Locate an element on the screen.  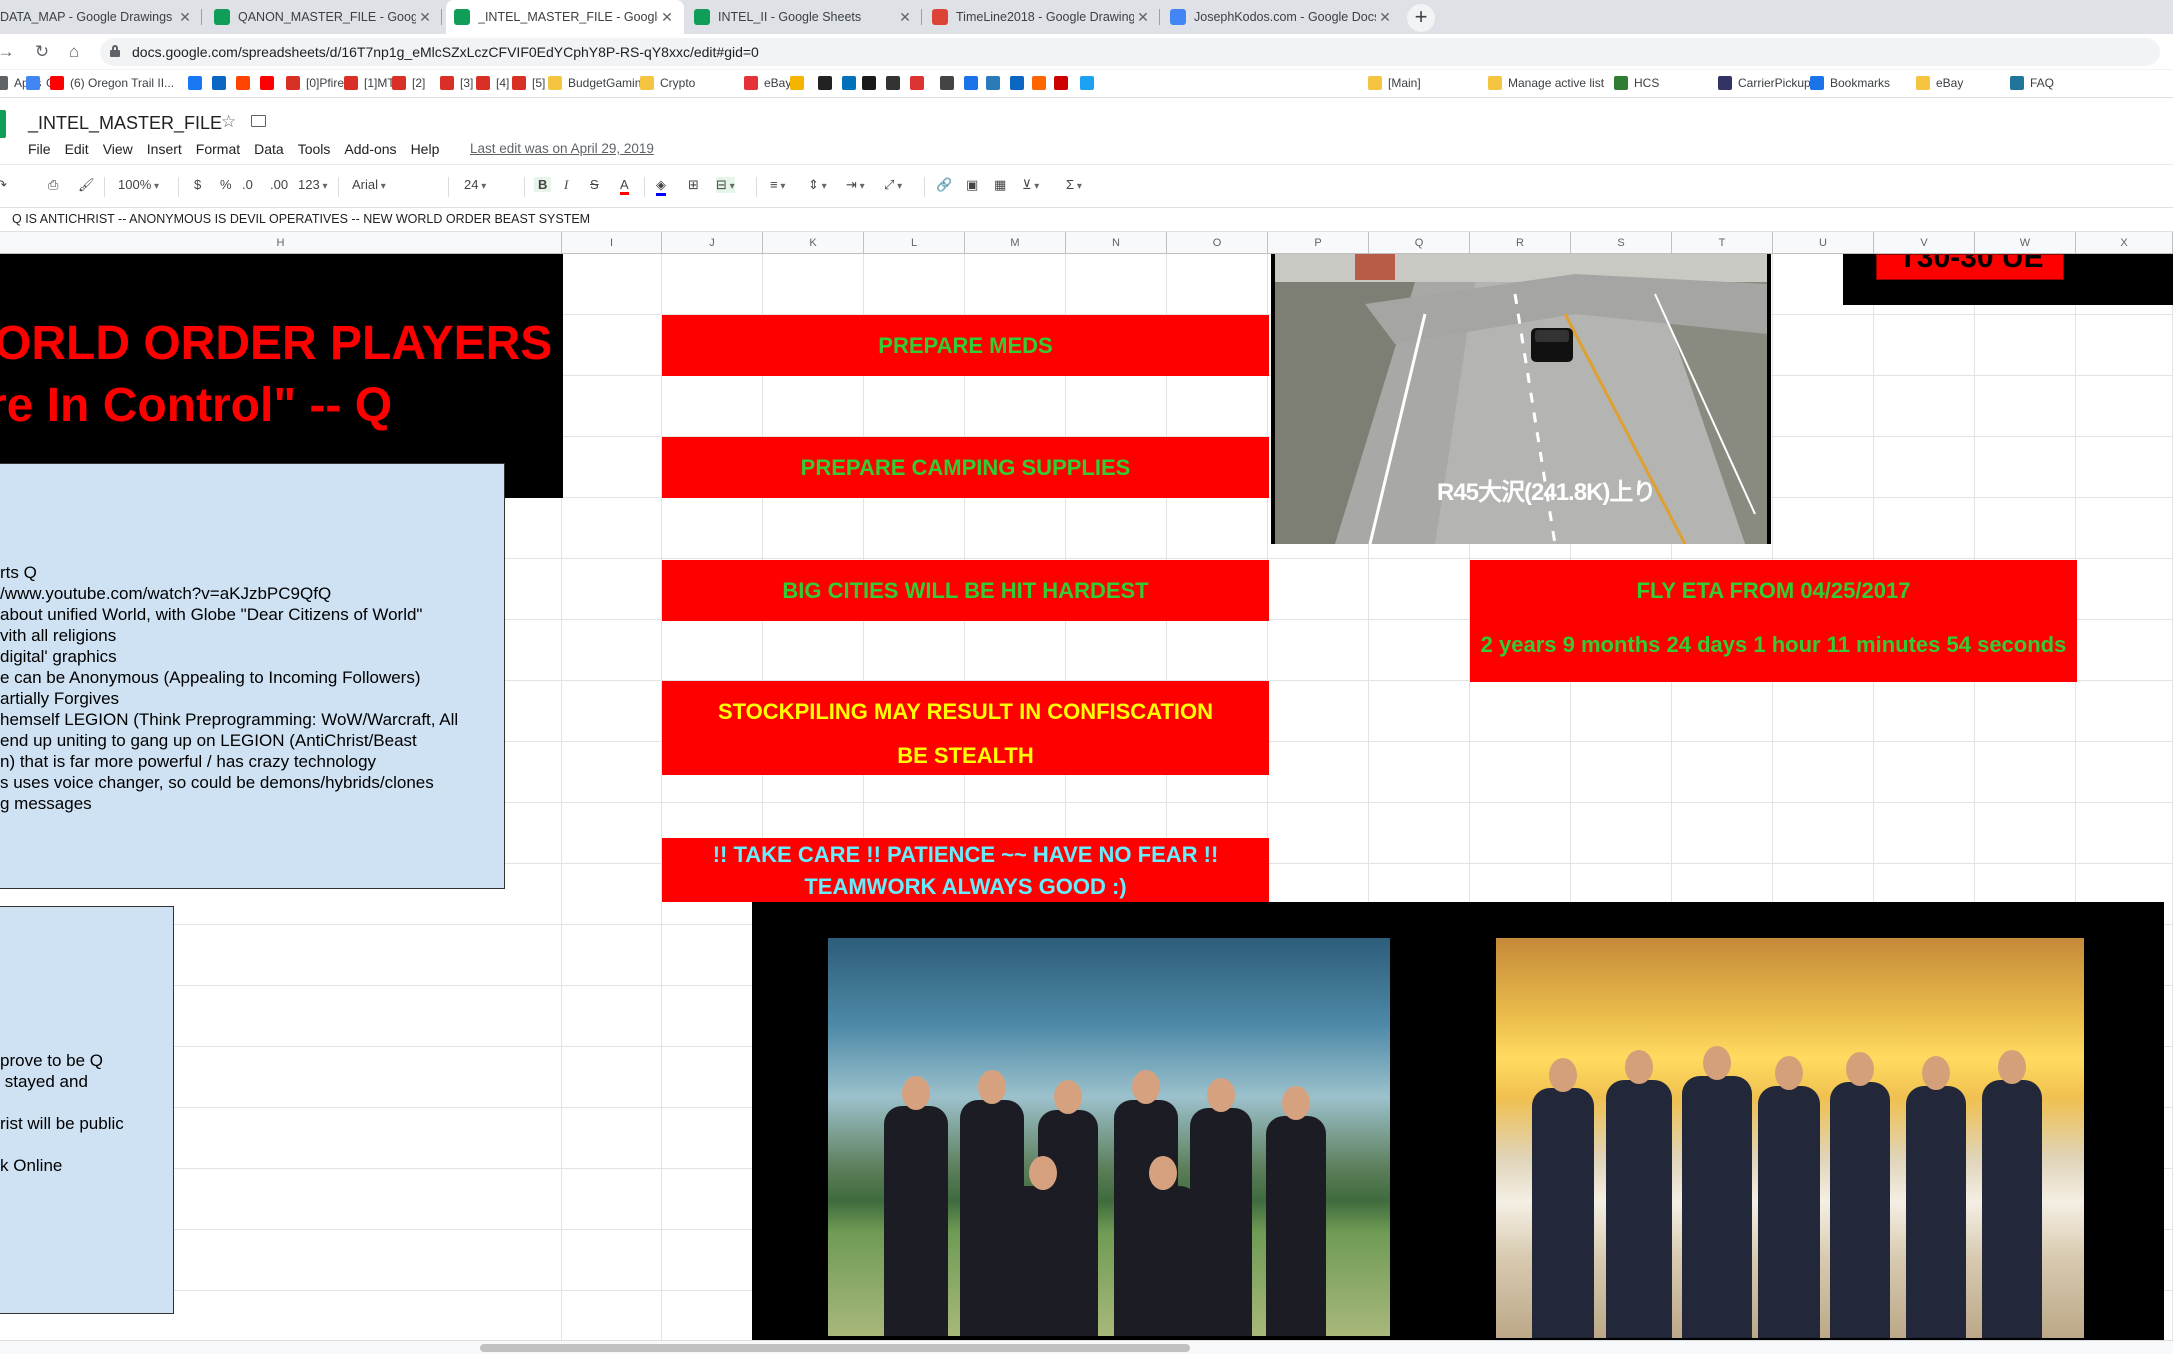
column-header: J is located at coordinates (712, 243).